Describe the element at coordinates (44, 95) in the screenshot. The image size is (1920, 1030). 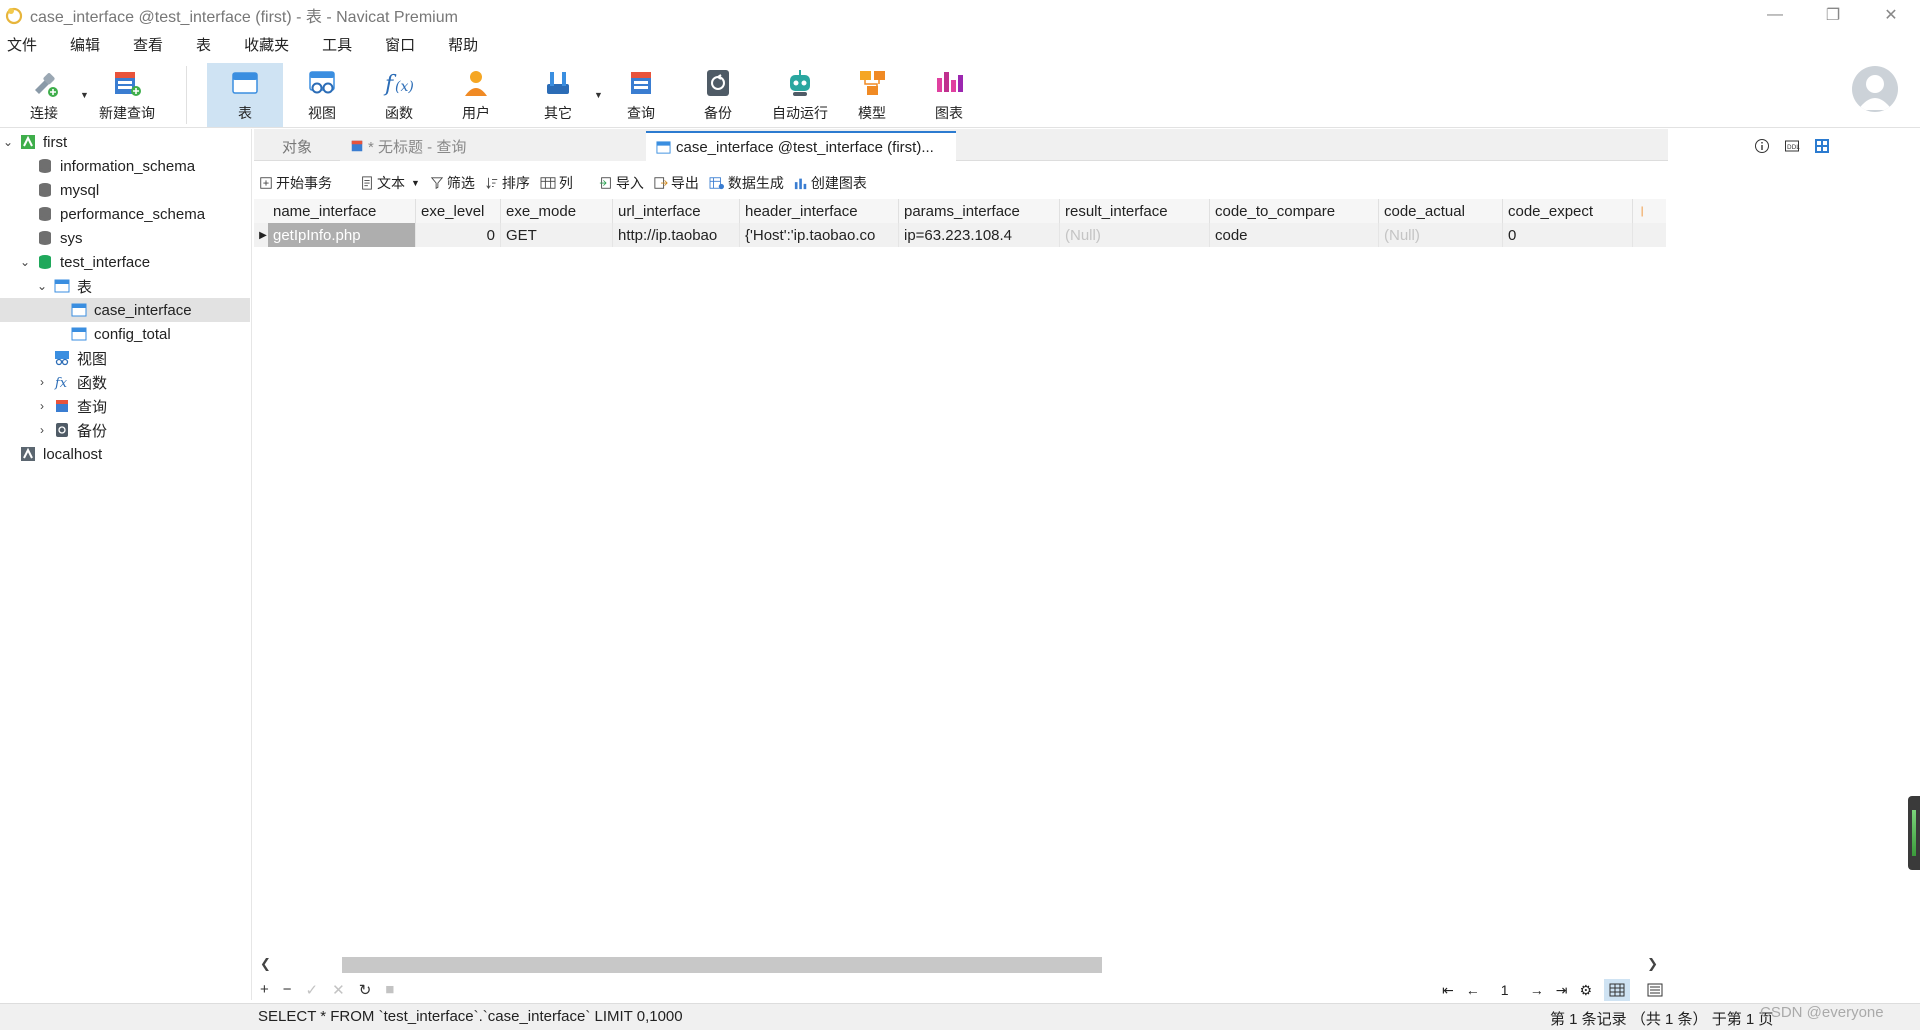
I see `connect-button: 连接` at that location.